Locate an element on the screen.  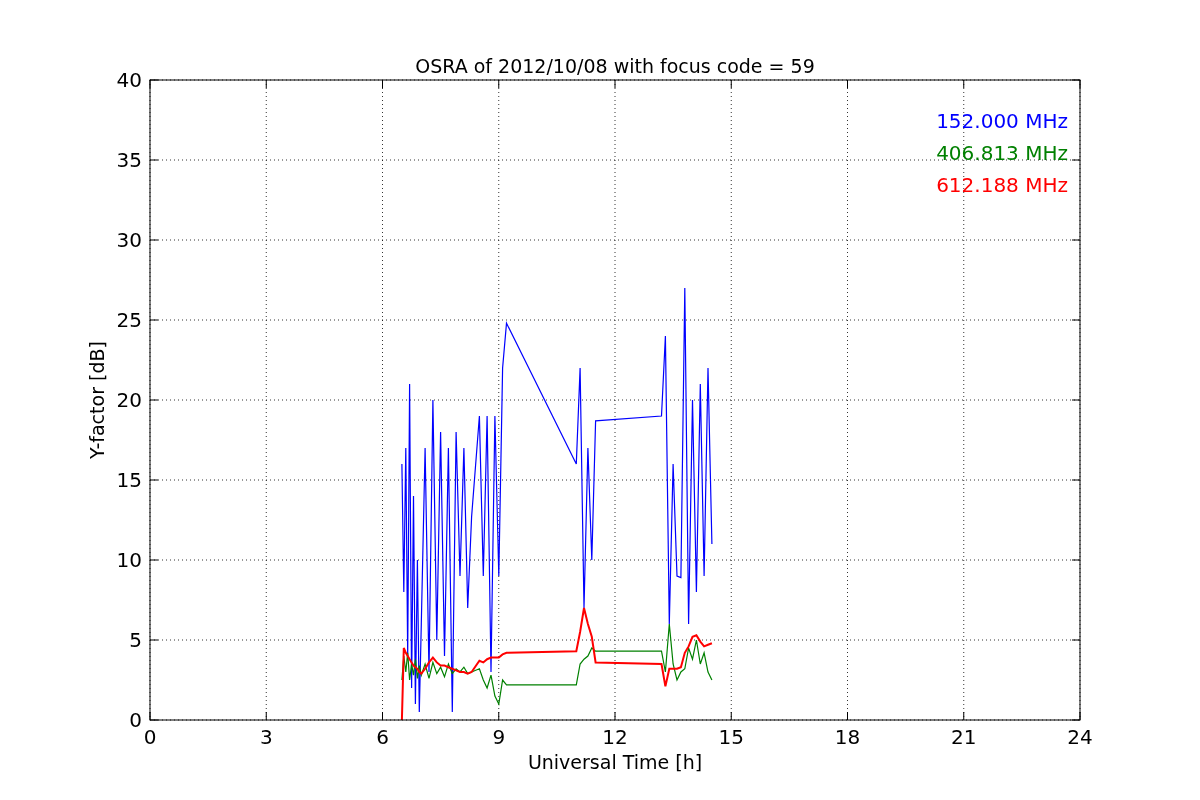
tick-label: 9 is located at coordinates (499, 737).